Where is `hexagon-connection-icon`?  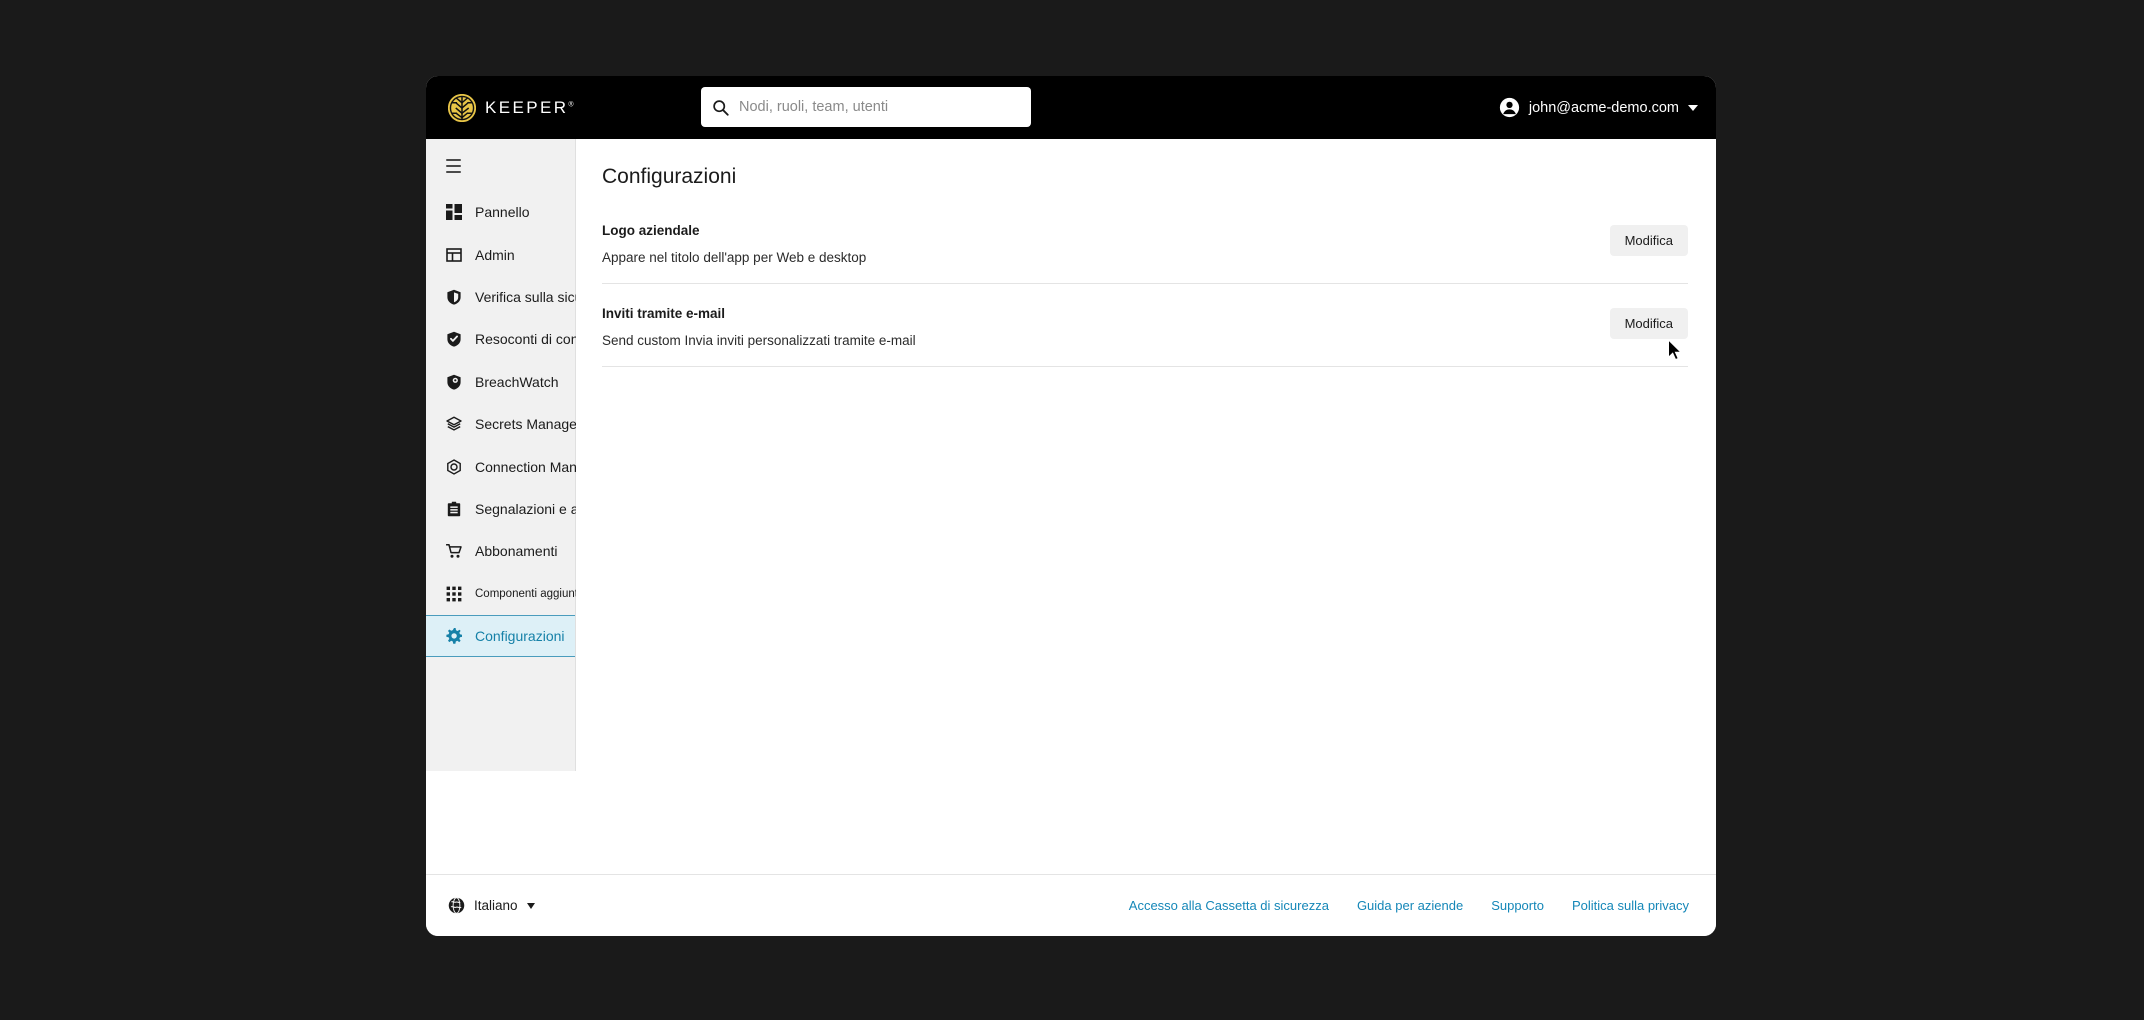 hexagon-connection-icon is located at coordinates (454, 466).